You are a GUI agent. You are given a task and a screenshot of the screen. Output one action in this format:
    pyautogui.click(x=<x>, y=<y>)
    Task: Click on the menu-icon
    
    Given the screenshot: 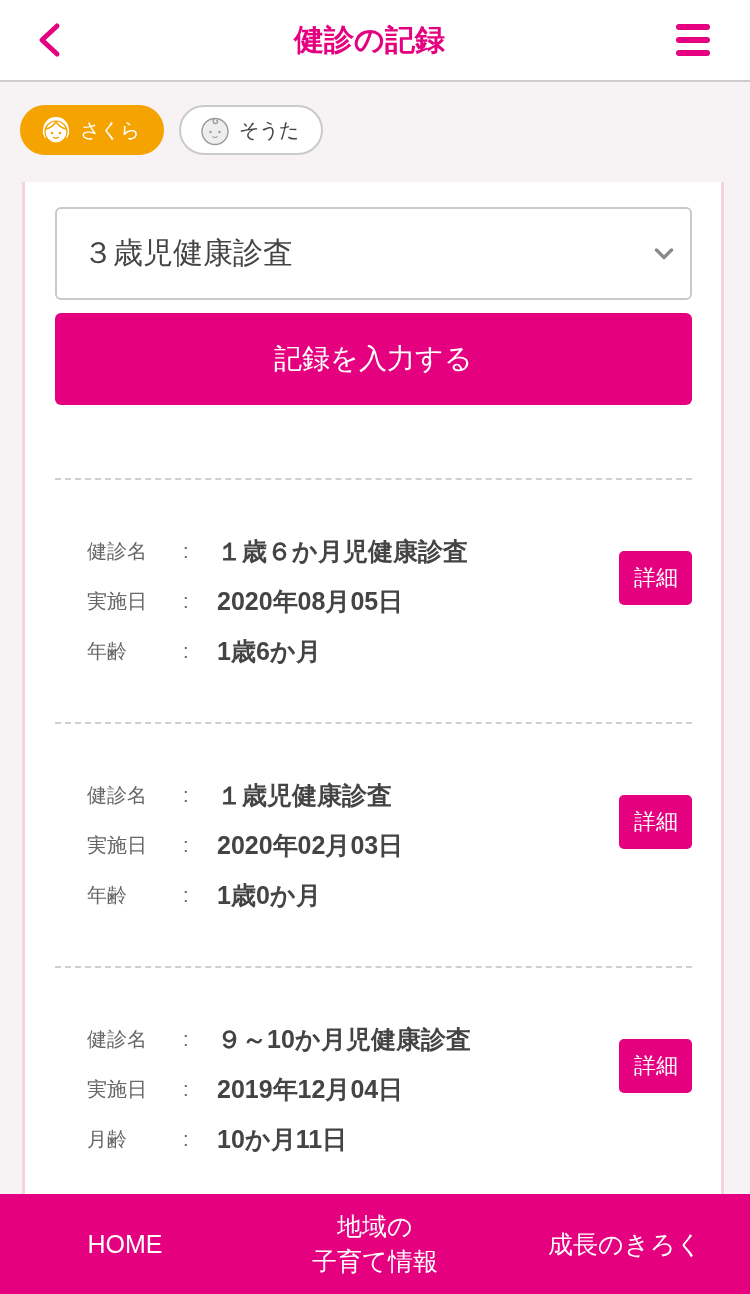 What is the action you would take?
    pyautogui.click(x=693, y=40)
    